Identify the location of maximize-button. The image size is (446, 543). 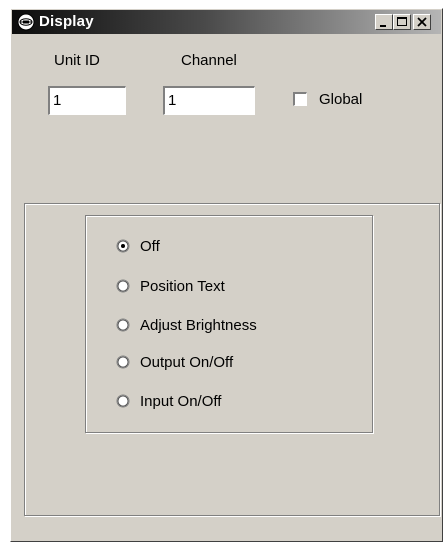
(402, 22).